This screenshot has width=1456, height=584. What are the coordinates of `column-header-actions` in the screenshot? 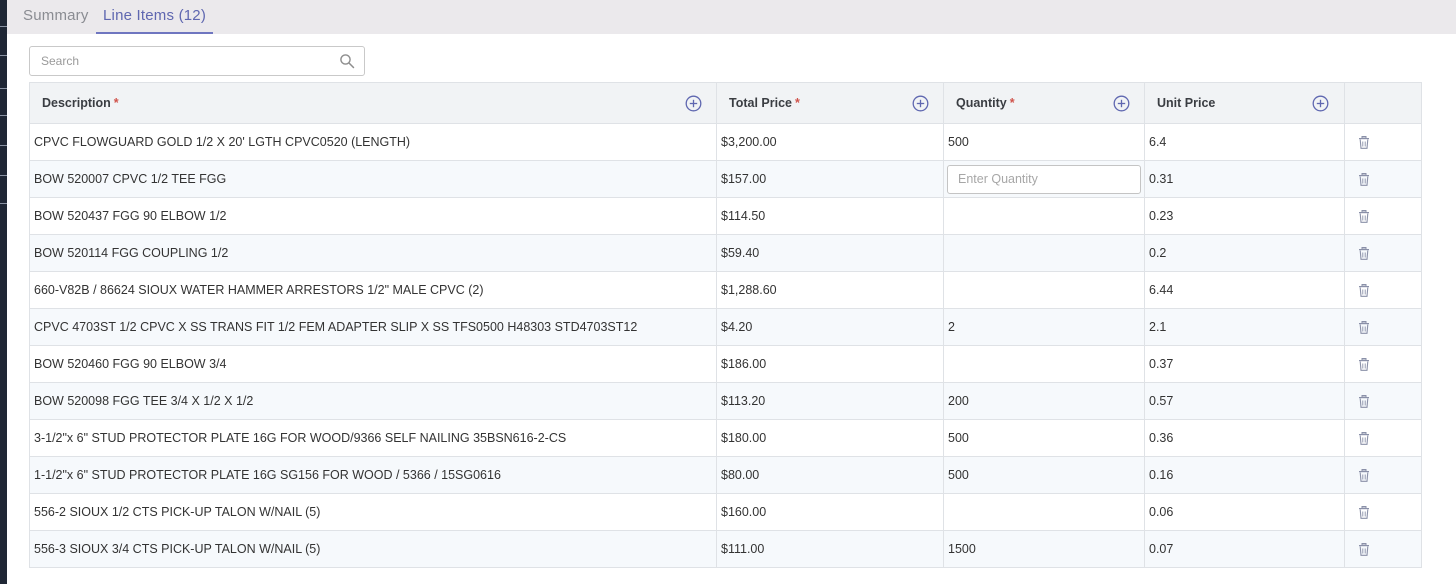 It's located at (1383, 103).